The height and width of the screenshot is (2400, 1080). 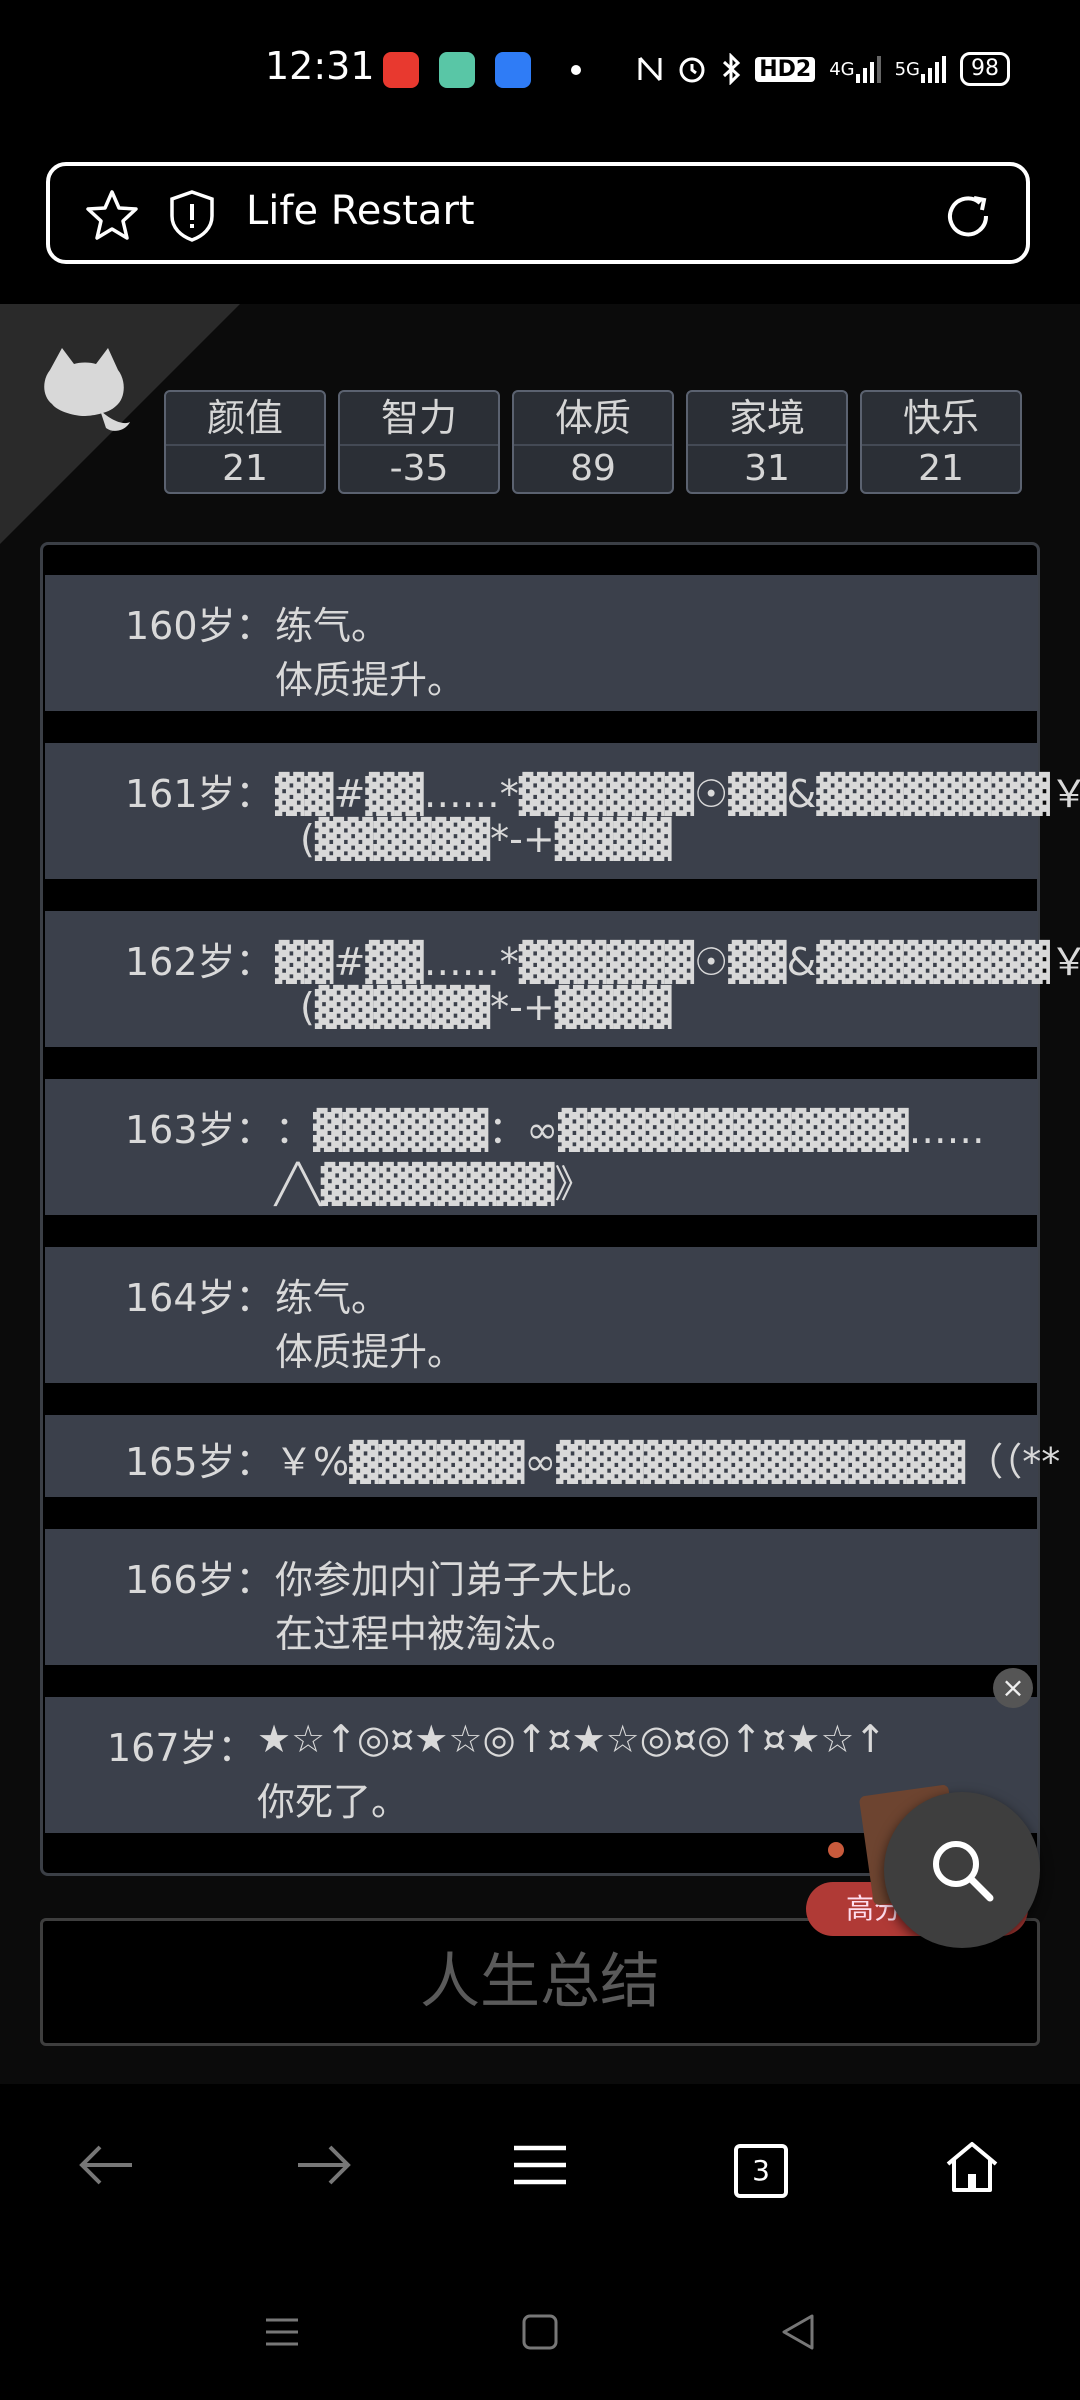 What do you see at coordinates (798, 2334) in the screenshot?
I see `back-button-icon` at bounding box center [798, 2334].